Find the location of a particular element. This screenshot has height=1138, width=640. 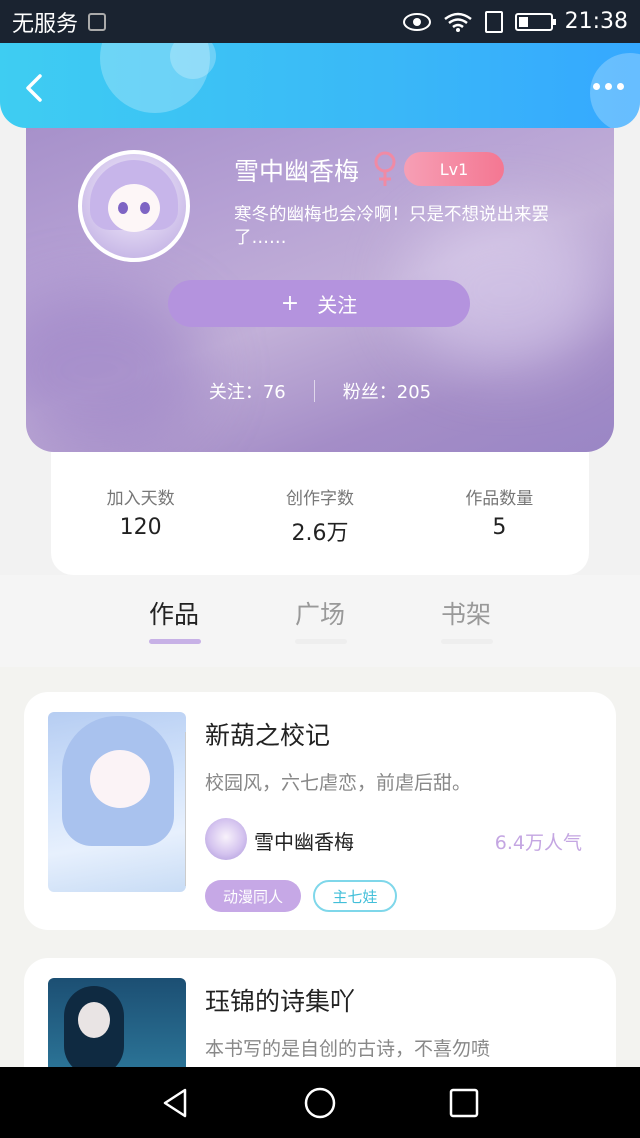

tab-works: 作品 is located at coordinates (174, 631).